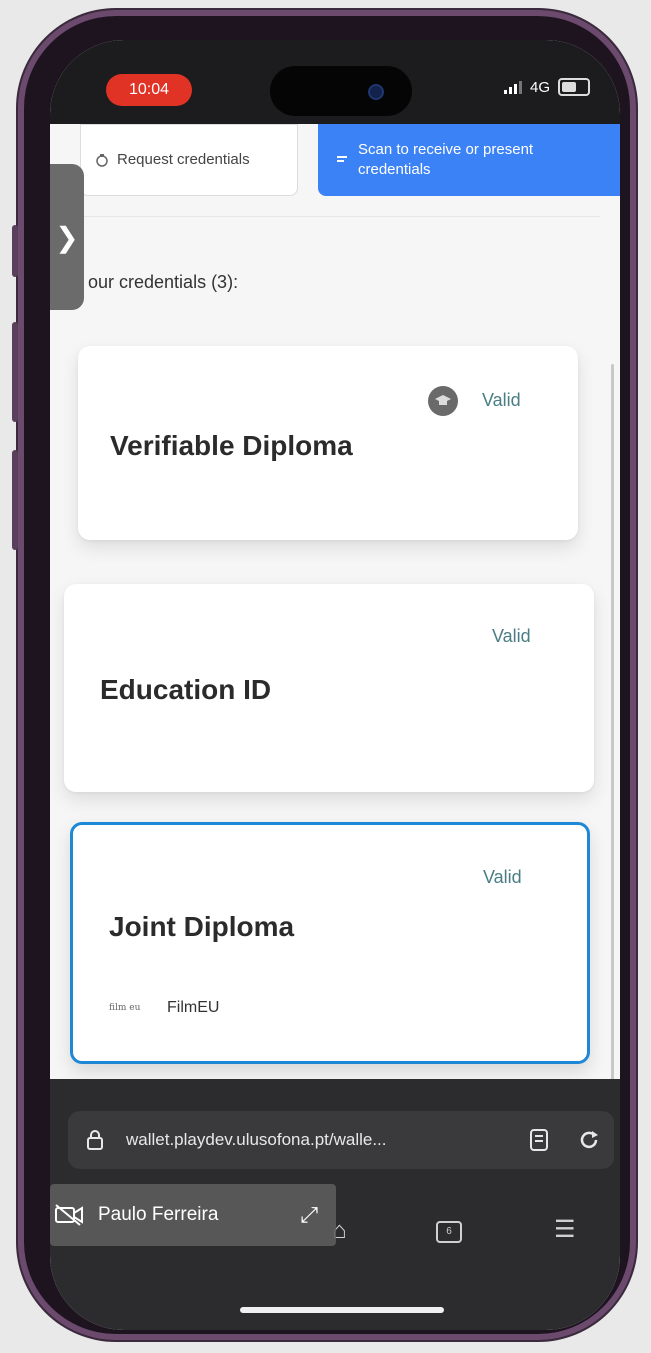  What do you see at coordinates (309, 1215) in the screenshot?
I see `expand-icon: ⤢` at bounding box center [309, 1215].